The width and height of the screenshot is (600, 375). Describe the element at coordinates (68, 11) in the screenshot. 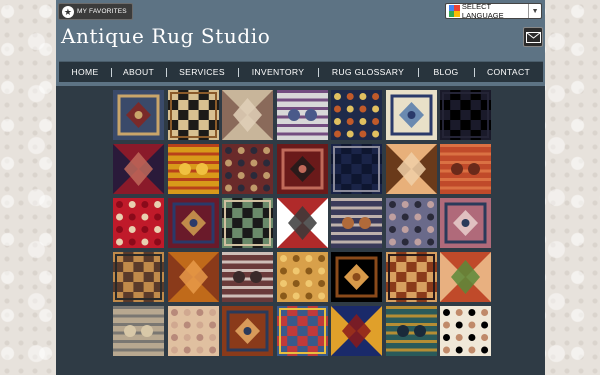

I see `star-icon: ★` at that location.